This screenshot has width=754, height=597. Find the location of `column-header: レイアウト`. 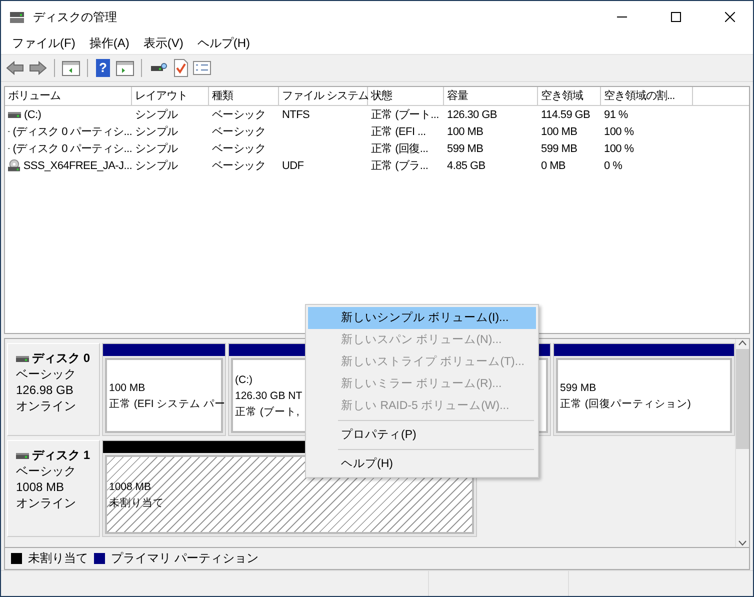

column-header: レイアウト is located at coordinates (170, 96).